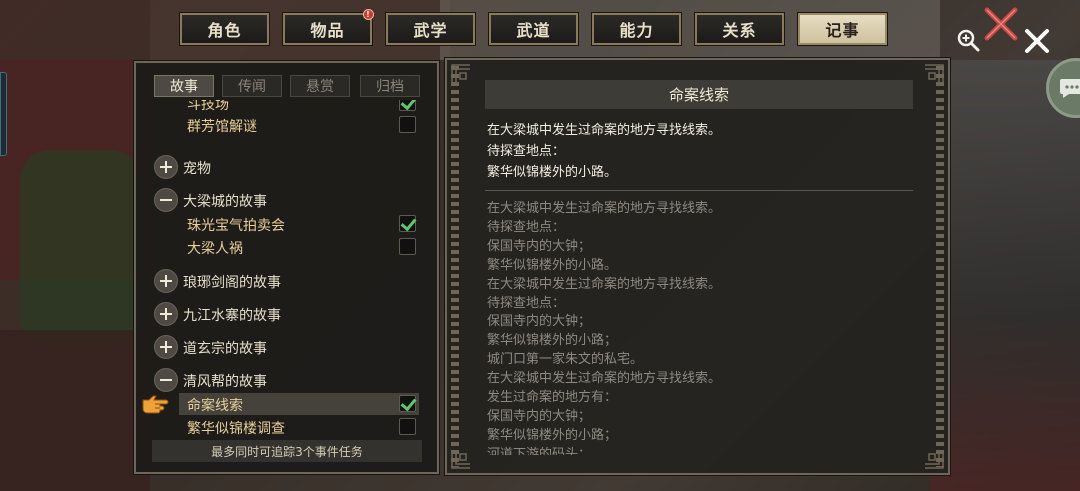  What do you see at coordinates (328, 27) in the screenshot?
I see `tab-items: 物品!` at bounding box center [328, 27].